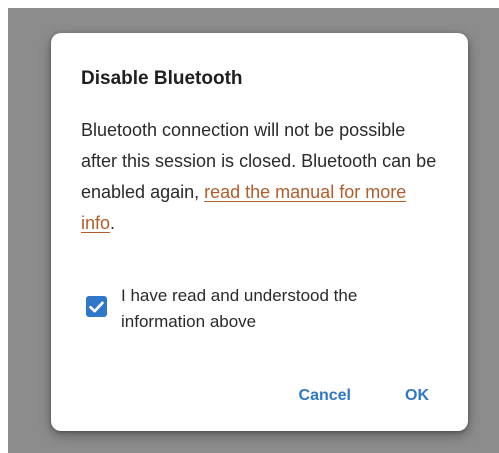  I want to click on ok-button: OK, so click(417, 396).